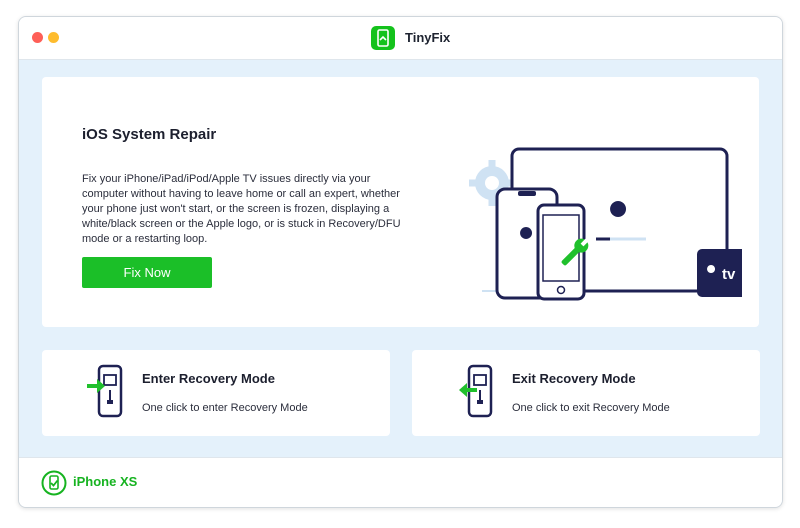 This screenshot has height=528, width=800. Describe the element at coordinates (729, 274) in the screenshot. I see `apple-tv-label: tv` at that location.